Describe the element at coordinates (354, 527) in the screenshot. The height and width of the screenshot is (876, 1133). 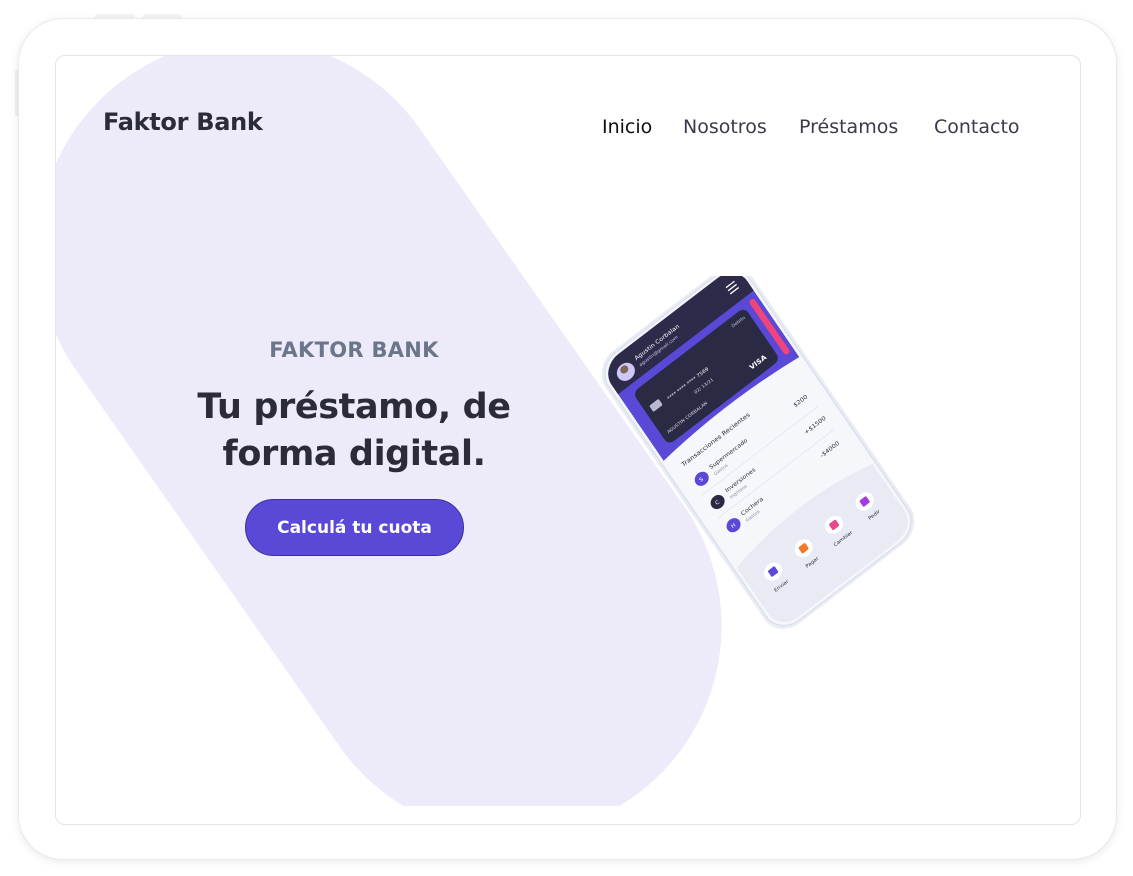
I see `calculate-installment-button: Calculá tu cuota` at that location.